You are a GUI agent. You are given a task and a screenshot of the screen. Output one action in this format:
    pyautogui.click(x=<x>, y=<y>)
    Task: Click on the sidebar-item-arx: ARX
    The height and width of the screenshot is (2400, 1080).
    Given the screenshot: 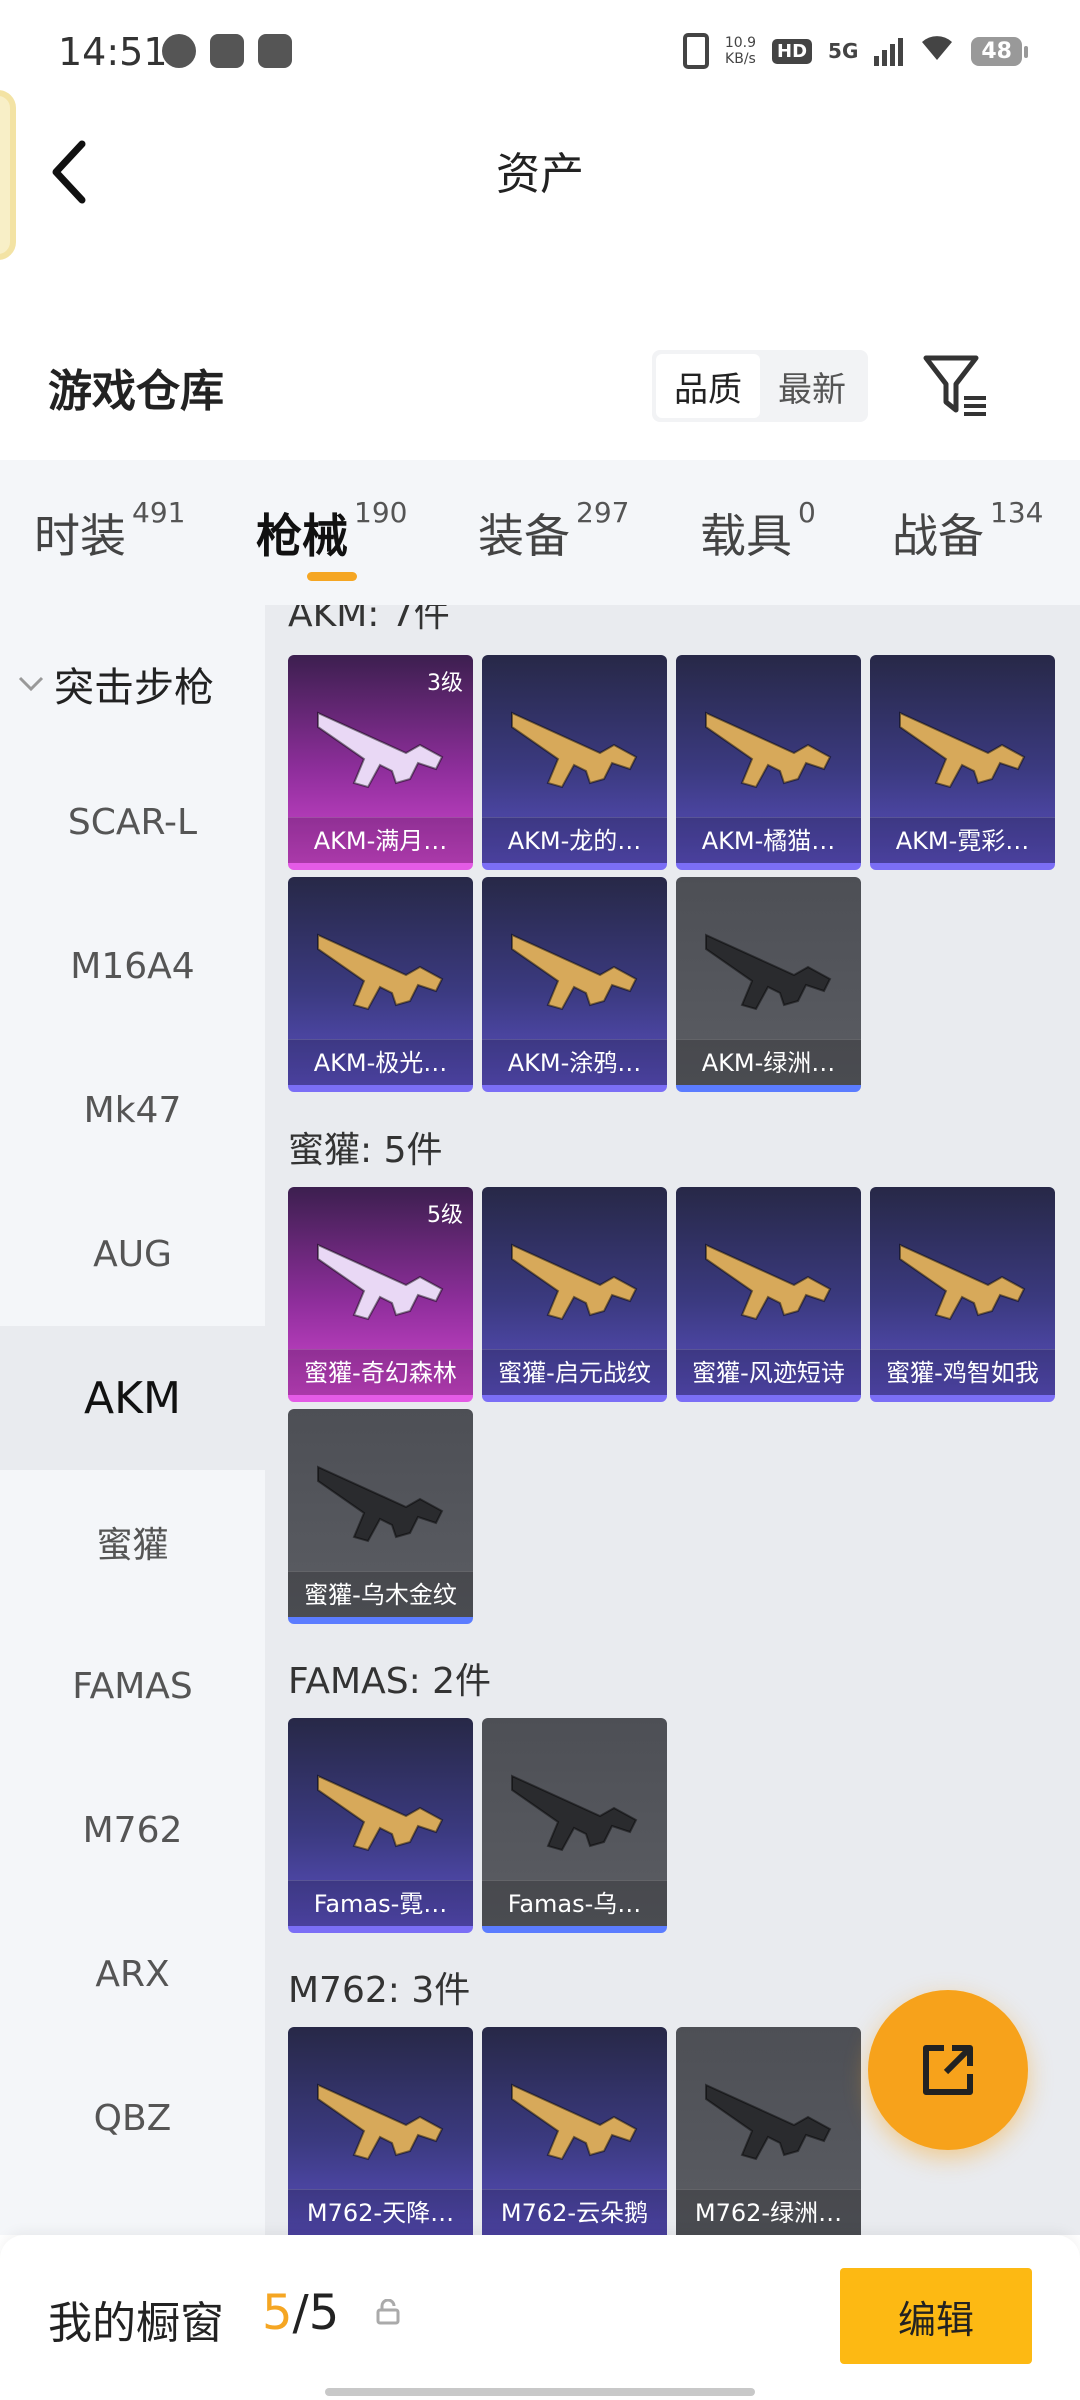 What is the action you would take?
    pyautogui.click(x=132, y=1974)
    